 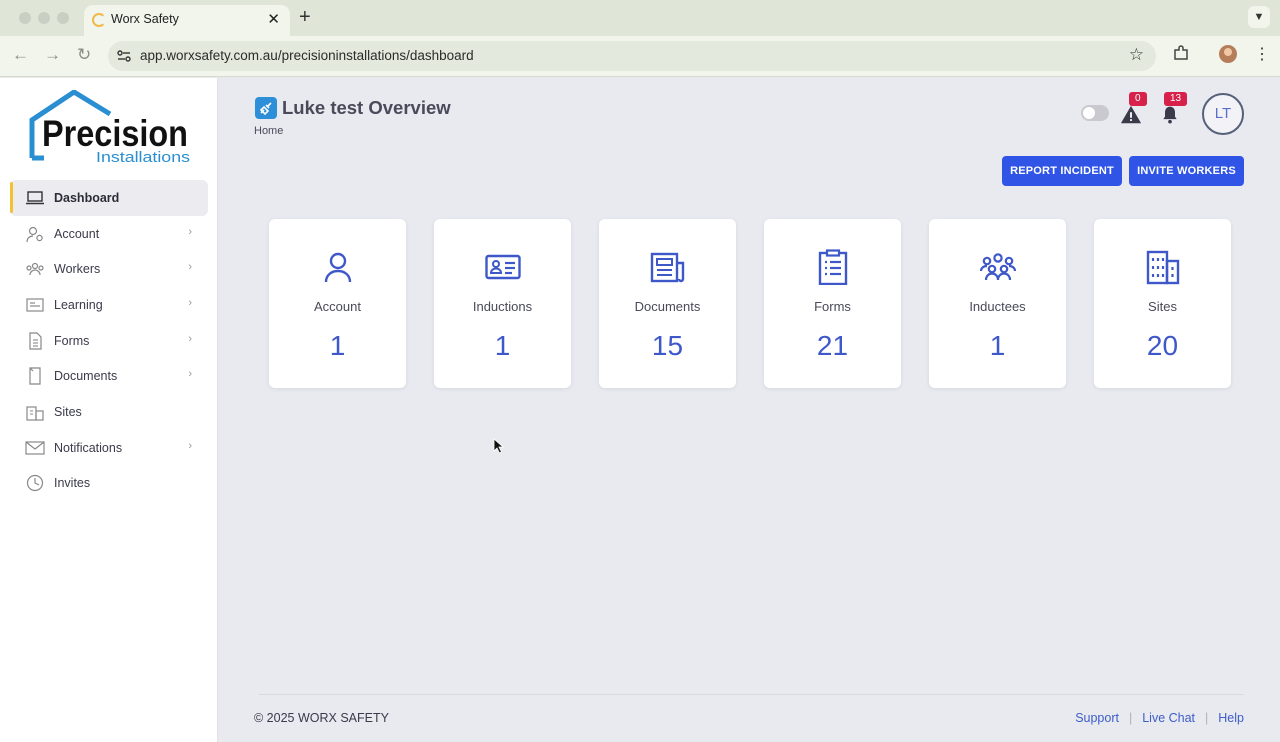 I want to click on stat-label: Inductions, so click(x=502, y=306).